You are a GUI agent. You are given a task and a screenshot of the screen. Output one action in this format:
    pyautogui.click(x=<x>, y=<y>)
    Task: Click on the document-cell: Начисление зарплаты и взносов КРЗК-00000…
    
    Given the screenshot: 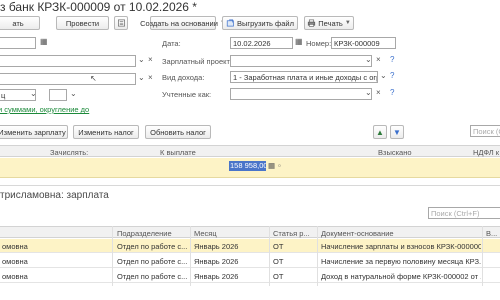 What is the action you would take?
    pyautogui.click(x=401, y=246)
    